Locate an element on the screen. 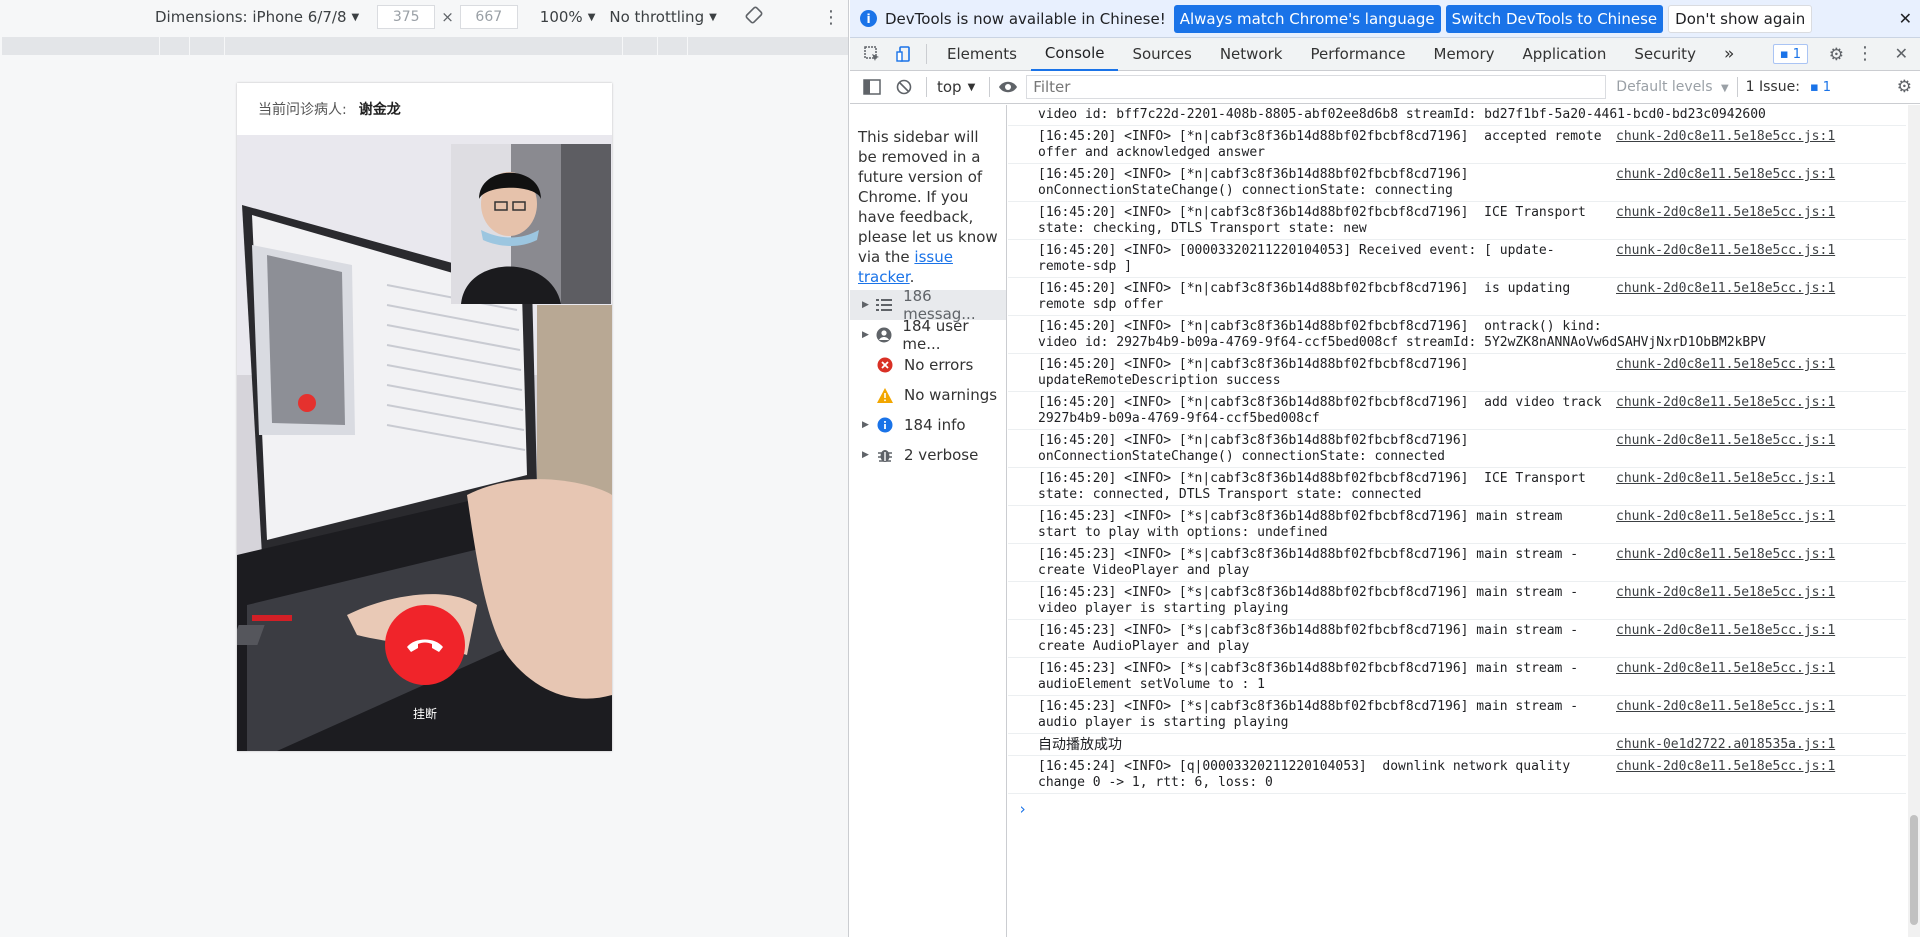  sidebar-item-info: ▶ 184 info is located at coordinates (928, 425).